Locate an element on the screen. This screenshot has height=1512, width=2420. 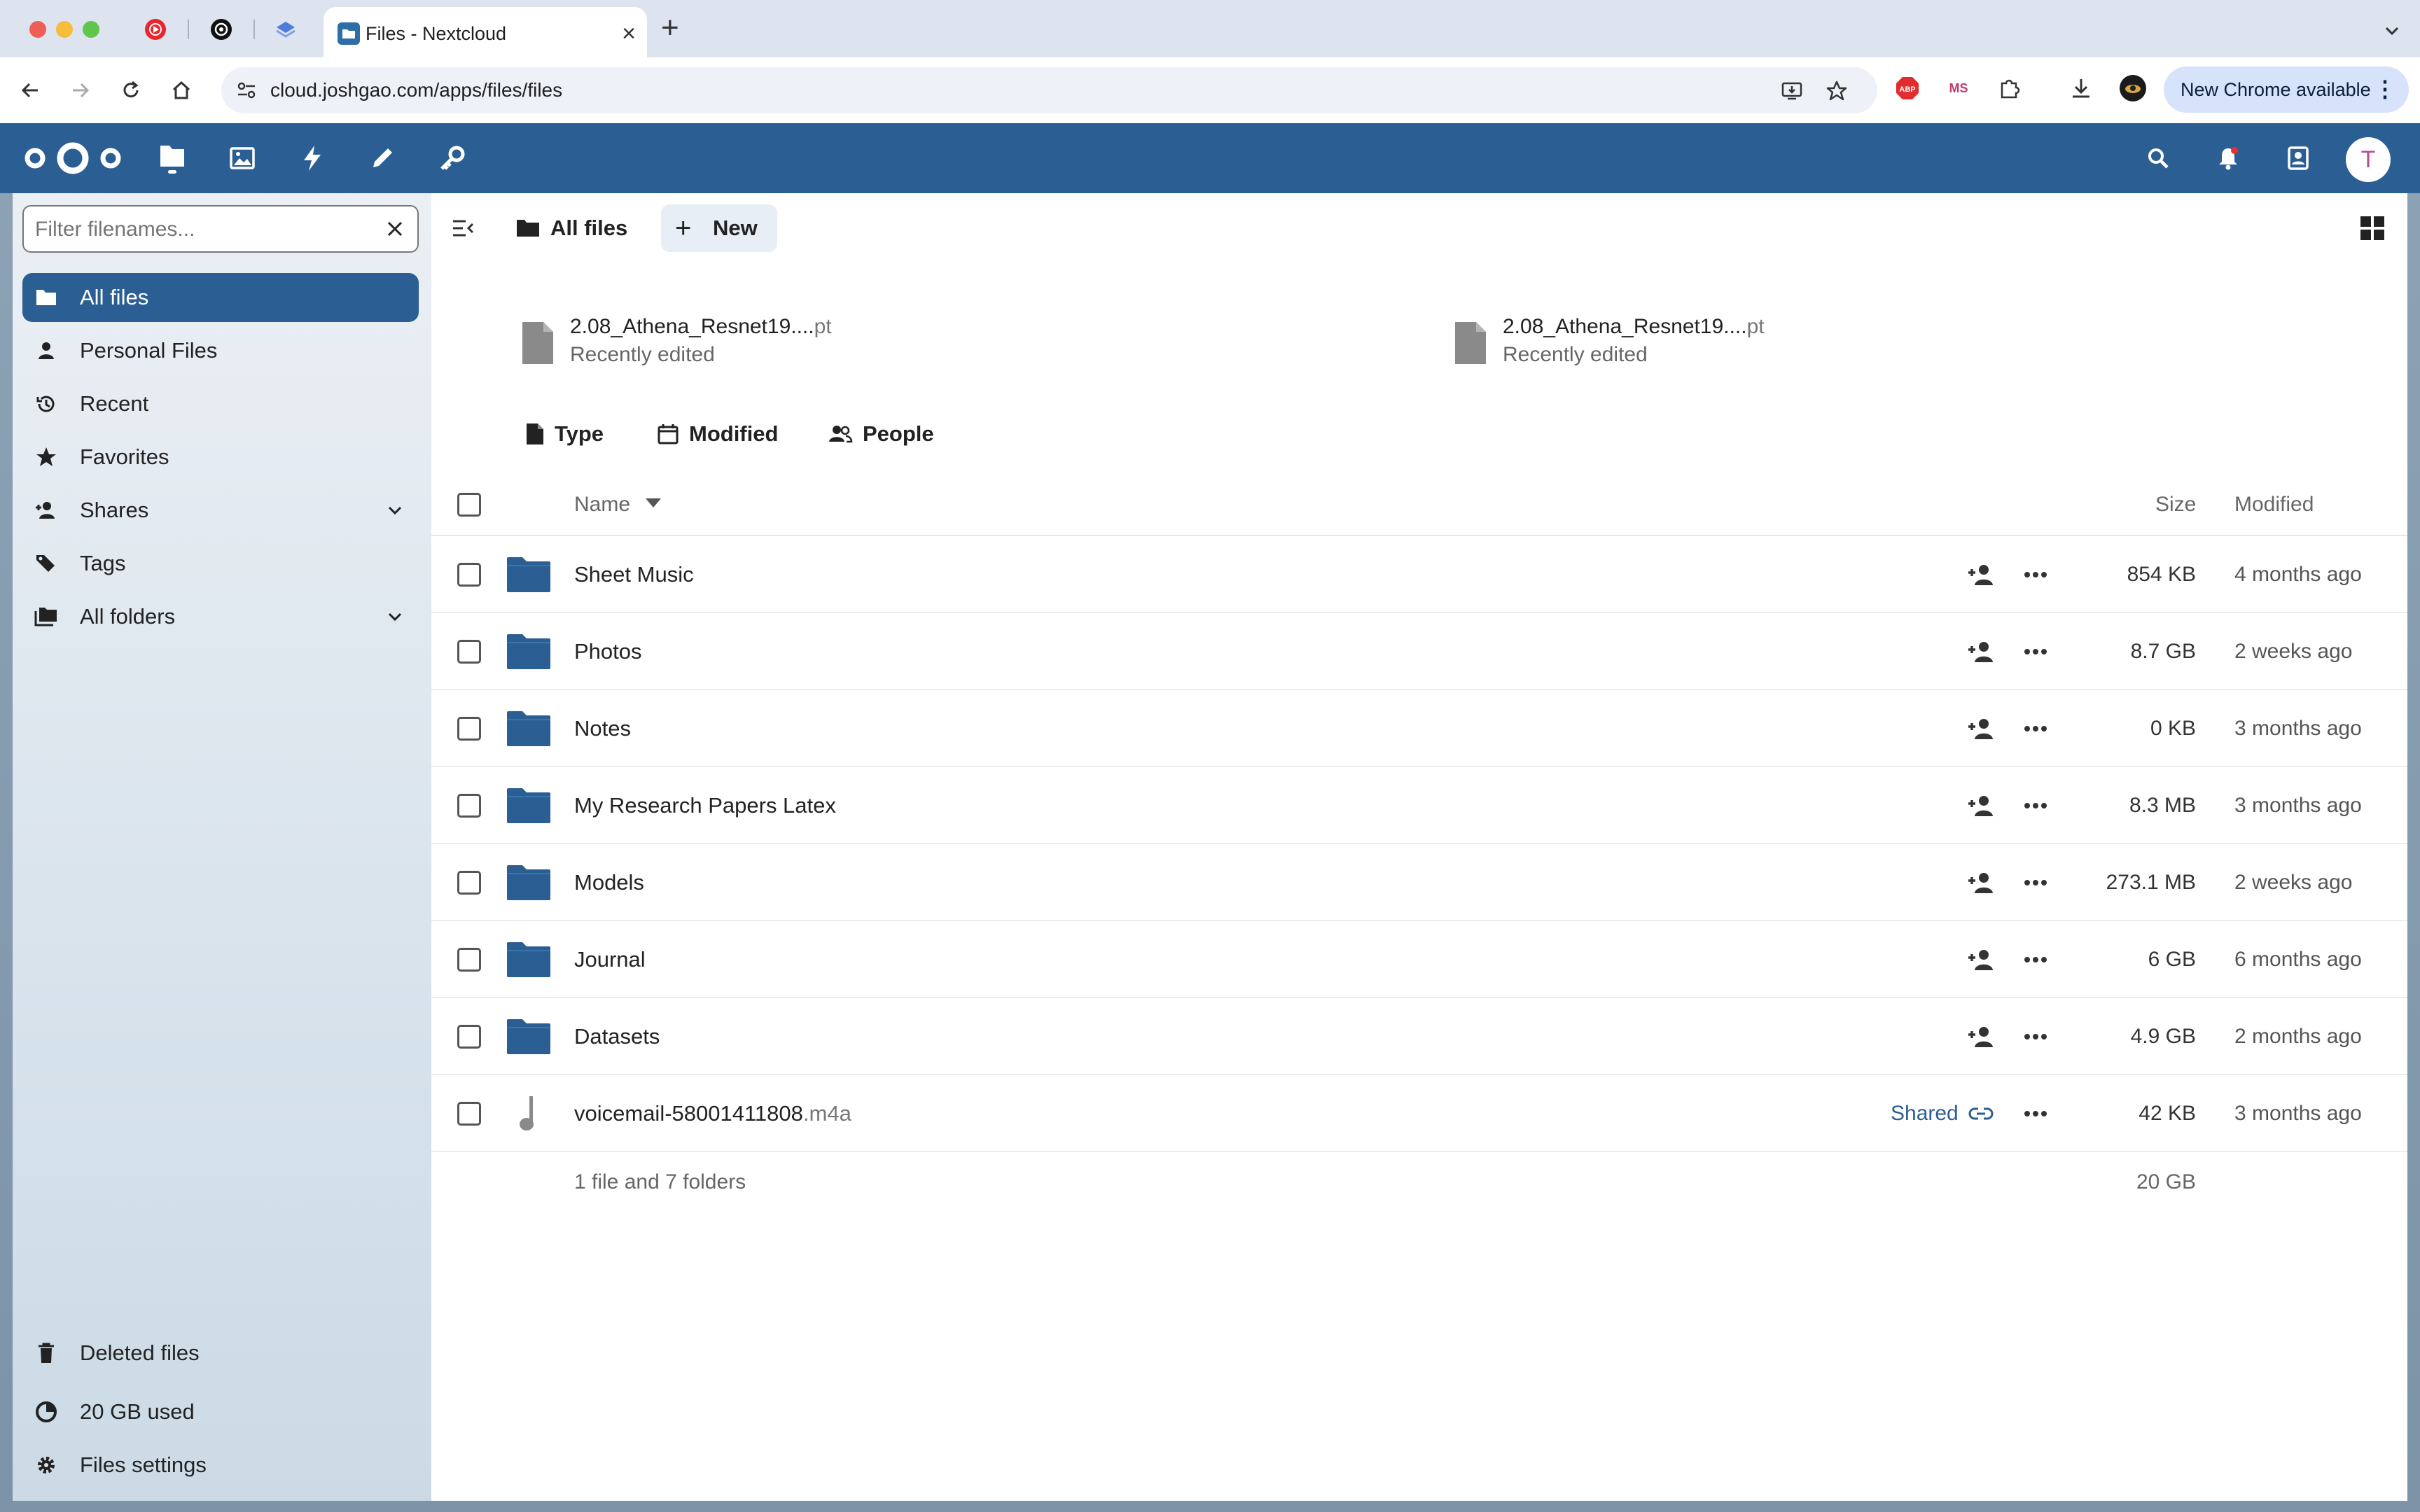
filter-filenames-field is located at coordinates (221, 229).